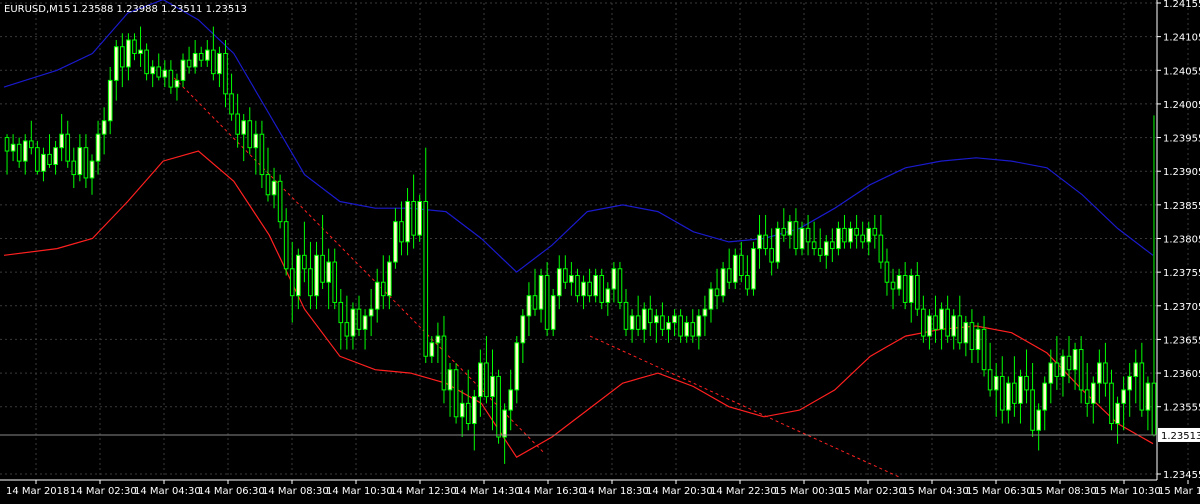 The height and width of the screenshot is (504, 1200). I want to click on y-tick-label: 1.23855, so click(1181, 206).